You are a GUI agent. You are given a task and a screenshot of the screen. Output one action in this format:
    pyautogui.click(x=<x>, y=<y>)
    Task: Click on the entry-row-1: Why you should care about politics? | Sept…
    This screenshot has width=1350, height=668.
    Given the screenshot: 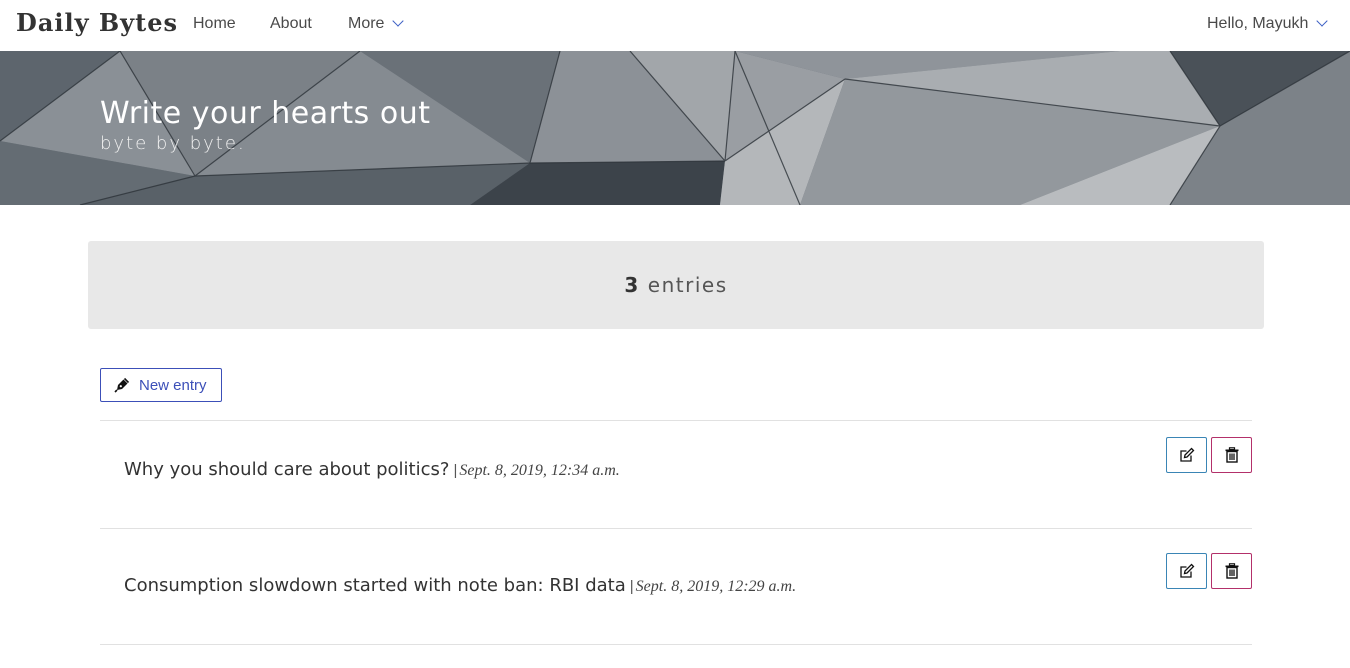 What is the action you would take?
    pyautogui.click(x=372, y=469)
    